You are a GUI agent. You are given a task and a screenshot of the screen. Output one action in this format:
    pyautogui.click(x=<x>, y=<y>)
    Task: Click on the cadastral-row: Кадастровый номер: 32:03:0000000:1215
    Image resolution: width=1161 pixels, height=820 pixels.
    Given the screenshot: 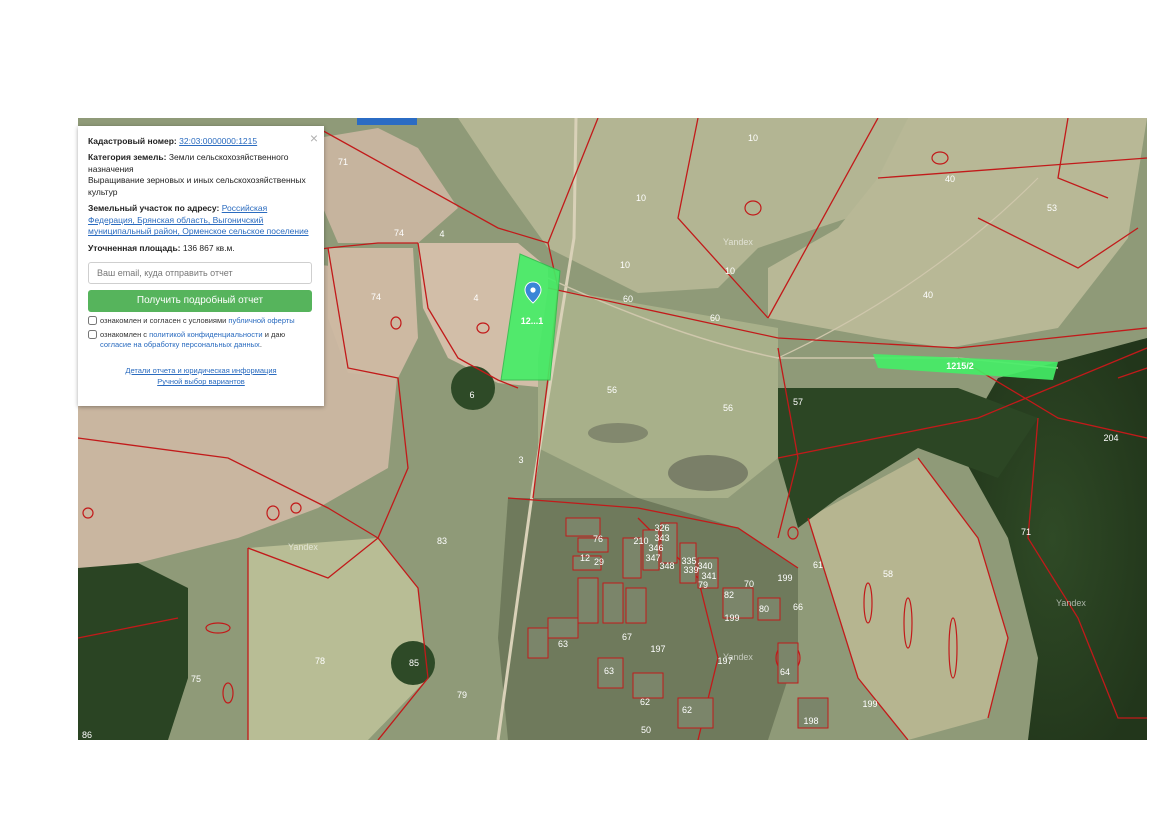 What is the action you would take?
    pyautogui.click(x=201, y=141)
    